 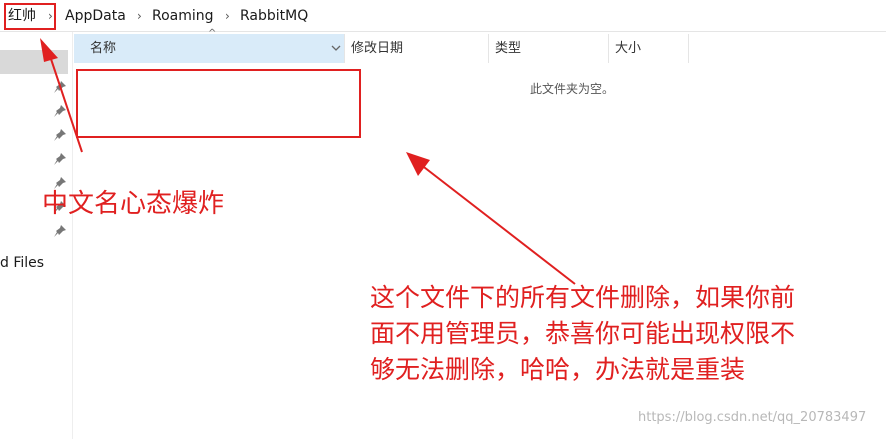 I want to click on arrow-to-files, so click(x=491, y=218).